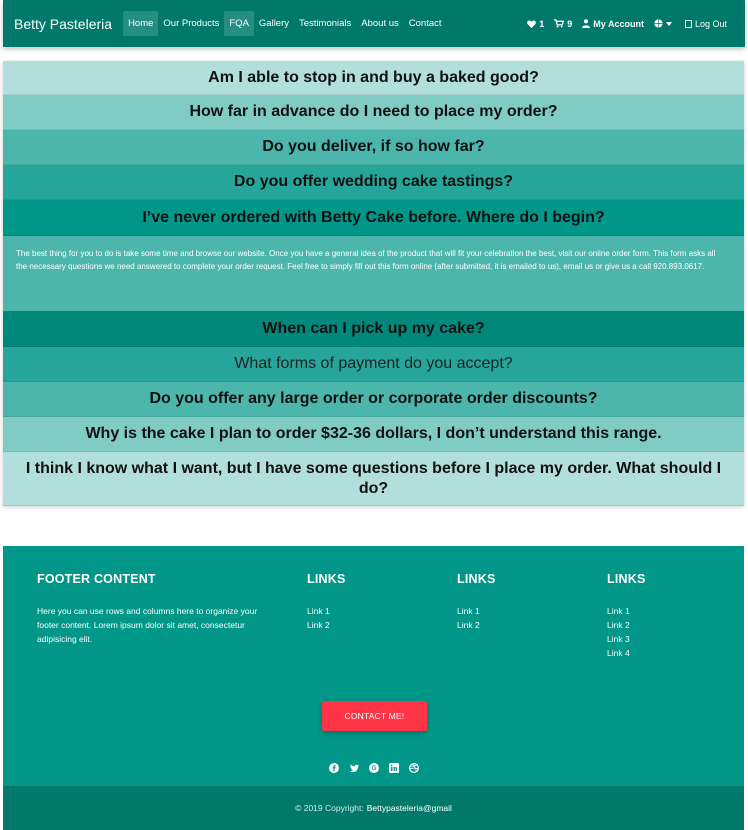 Image resolution: width=748 pixels, height=830 pixels. I want to click on my-account-link: My Account, so click(613, 24).